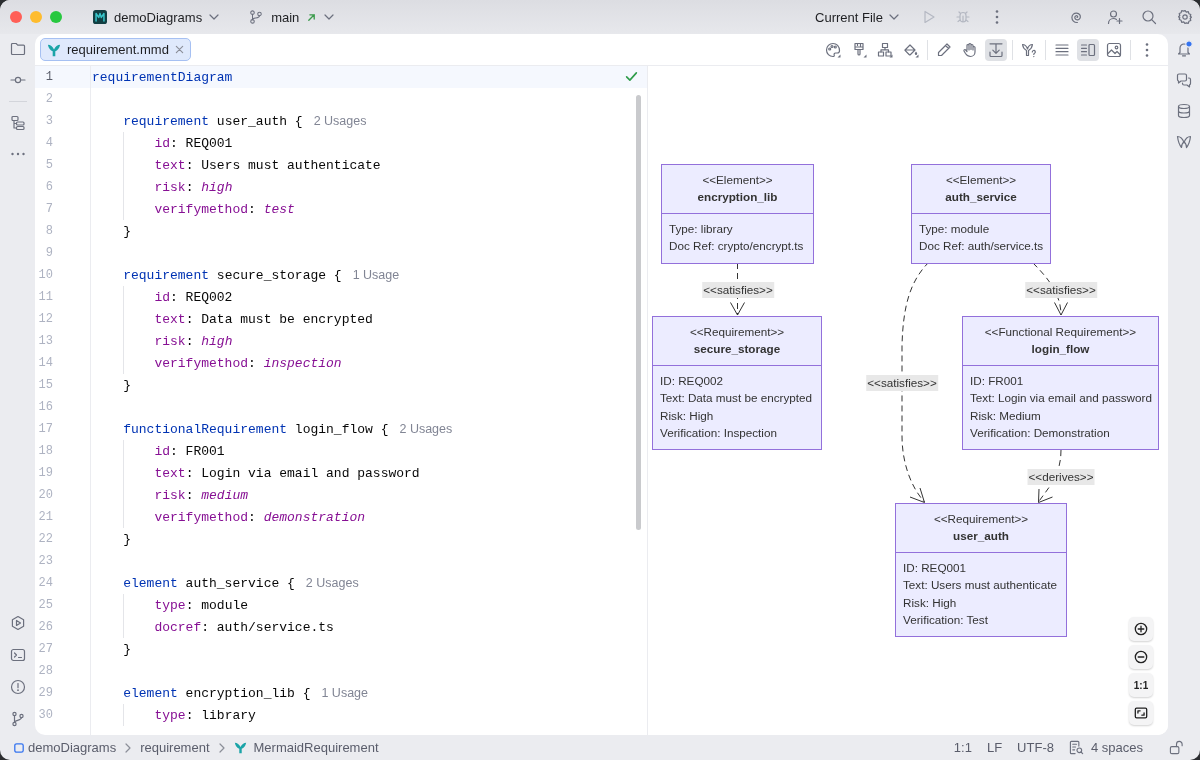  Describe the element at coordinates (994, 747) in the screenshot. I see `status-item: LF` at that location.